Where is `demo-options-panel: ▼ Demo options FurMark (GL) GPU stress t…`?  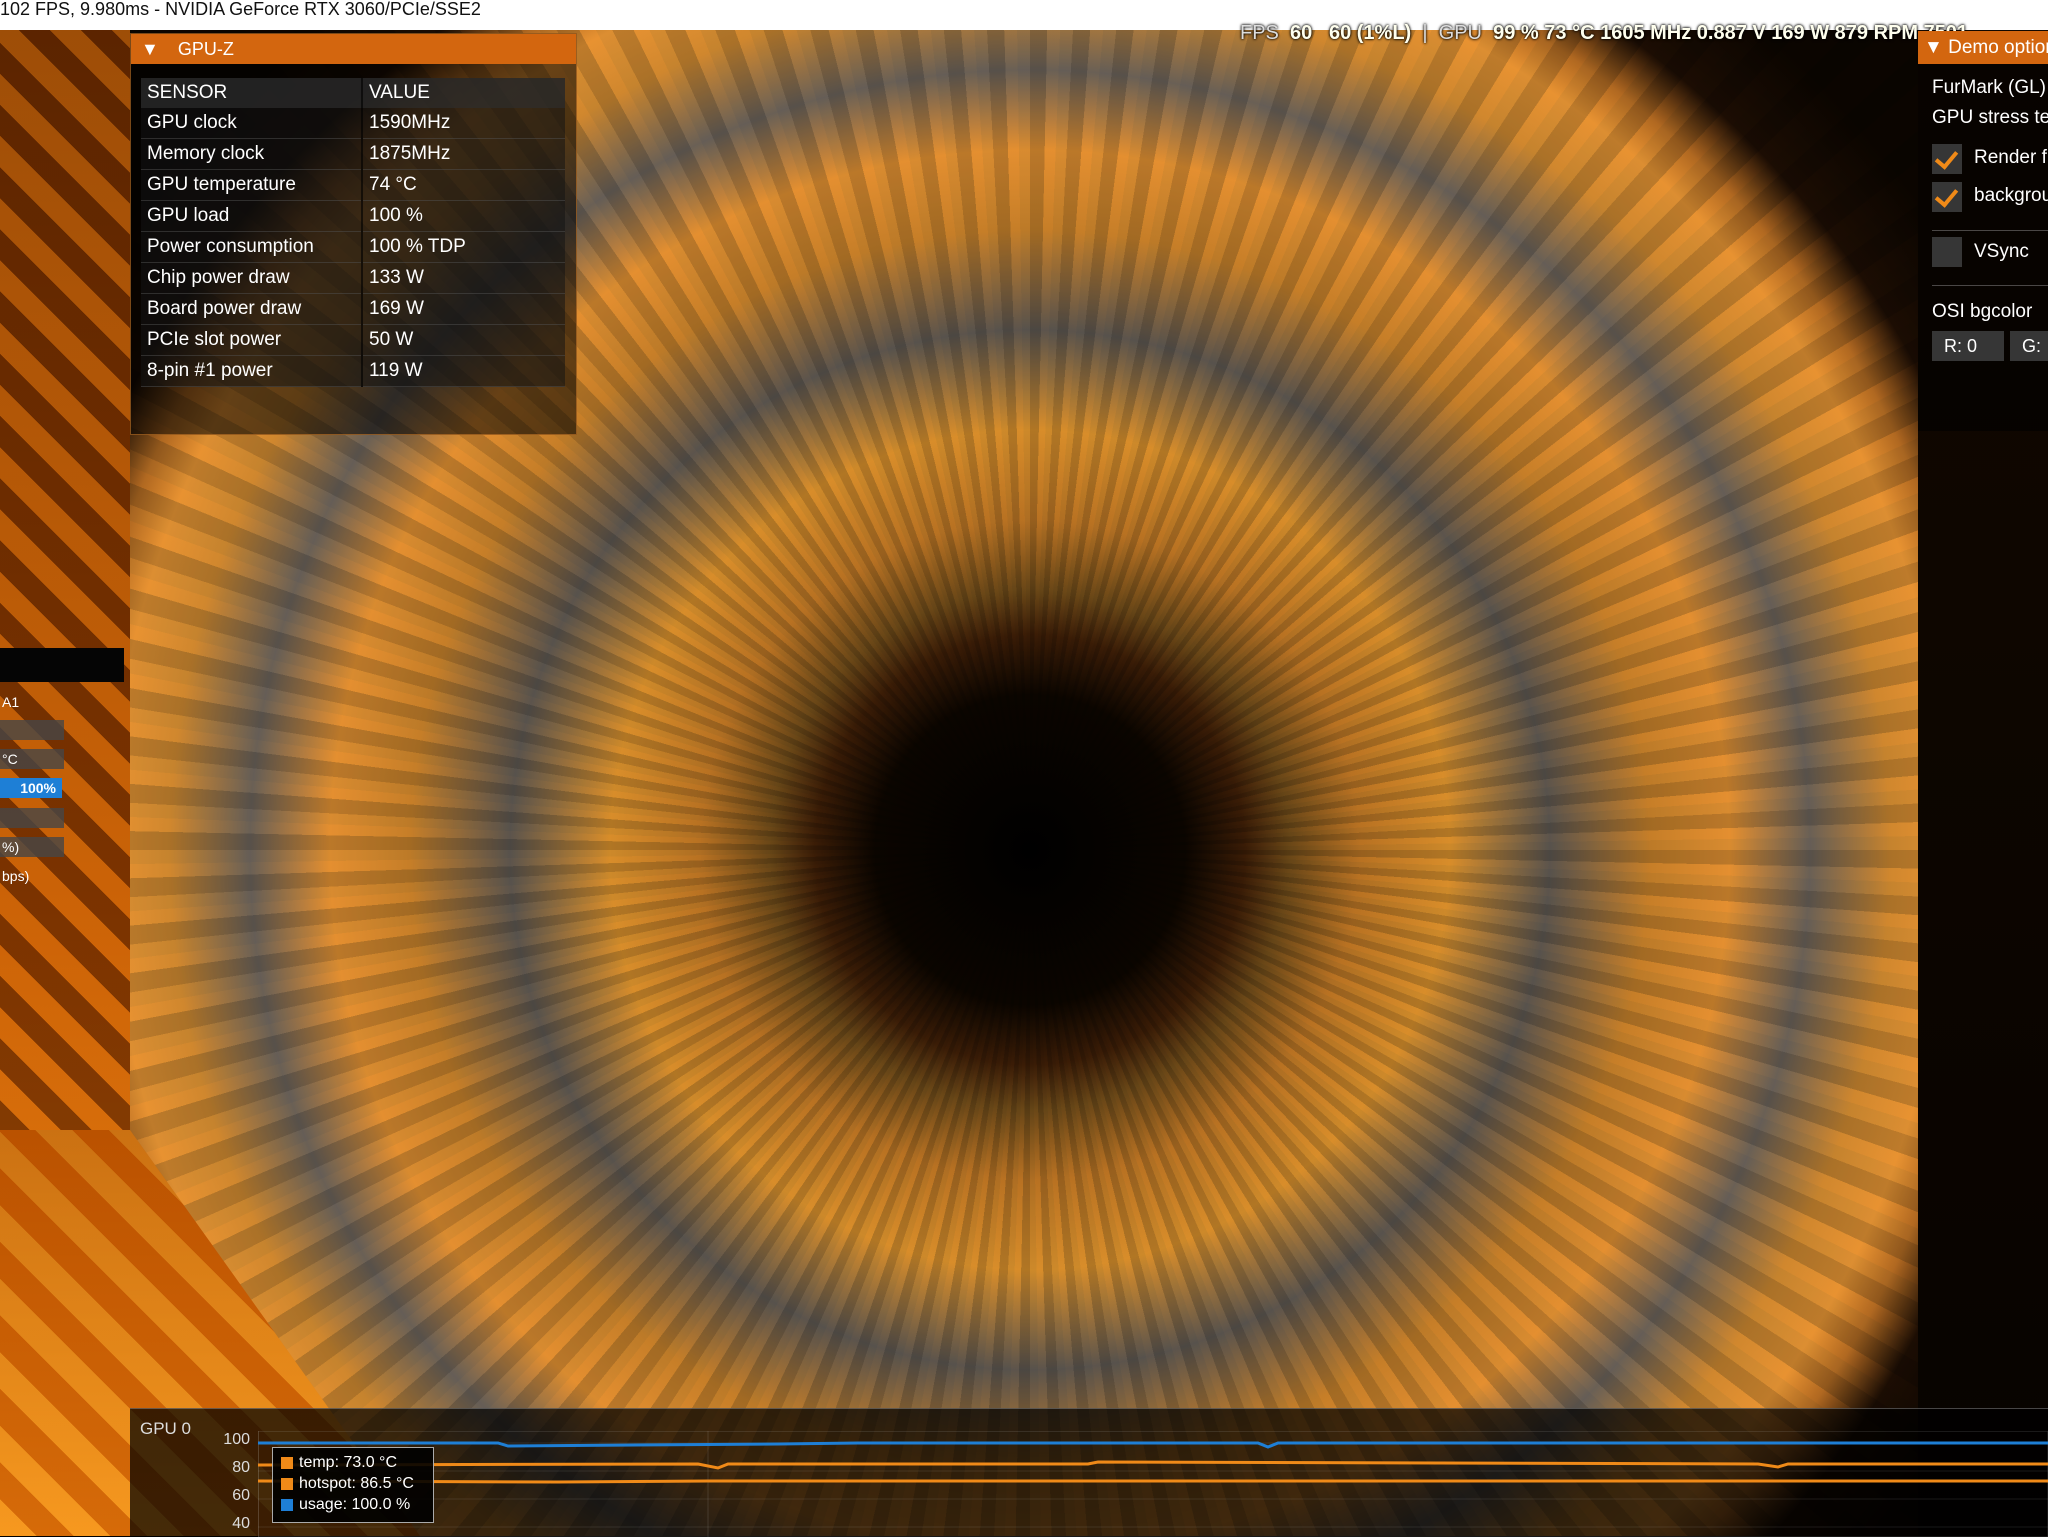 demo-options-panel: ▼ Demo options FurMark (GL) GPU stress t… is located at coordinates (1983, 231).